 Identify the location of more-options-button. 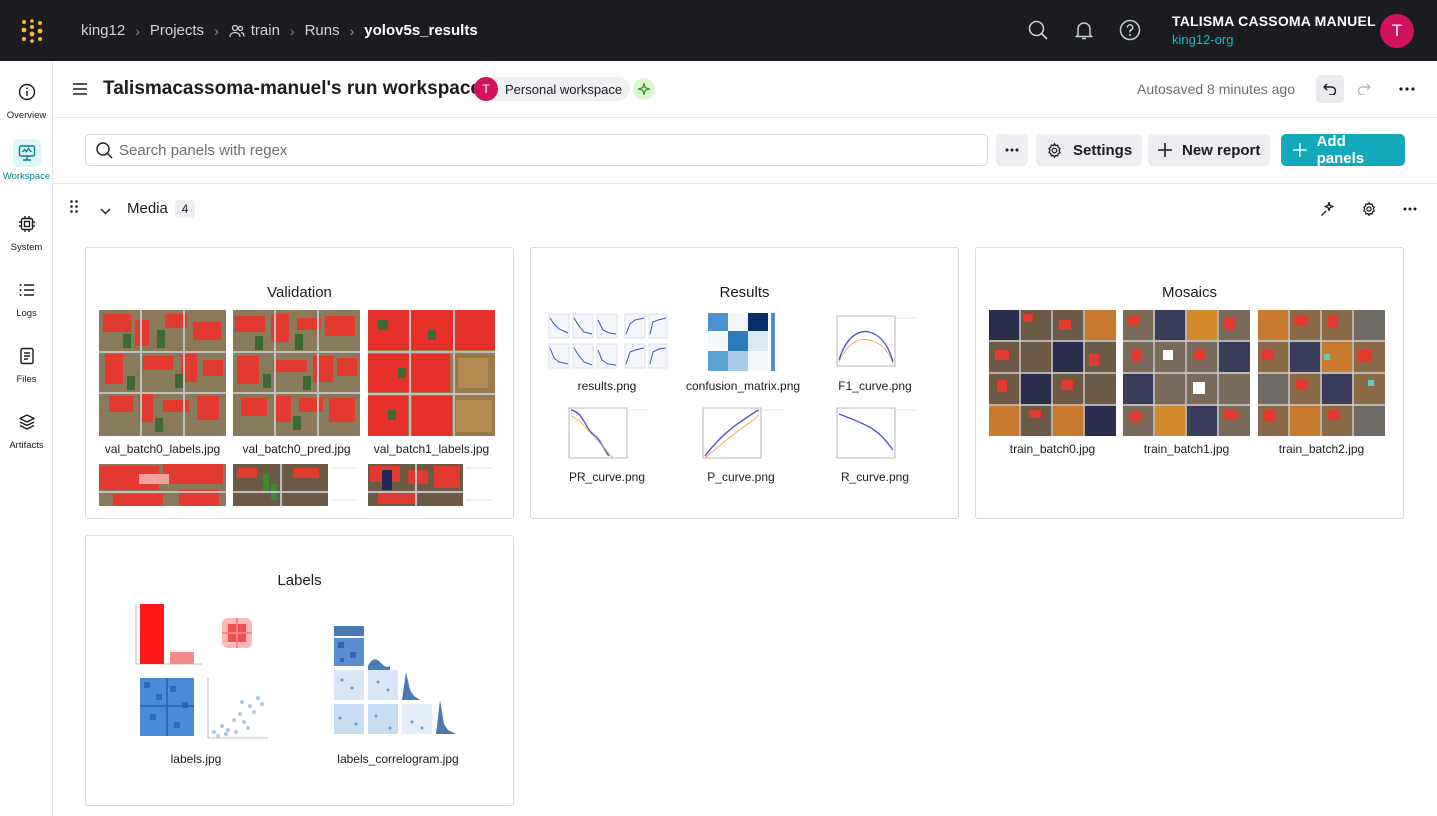
(1012, 150).